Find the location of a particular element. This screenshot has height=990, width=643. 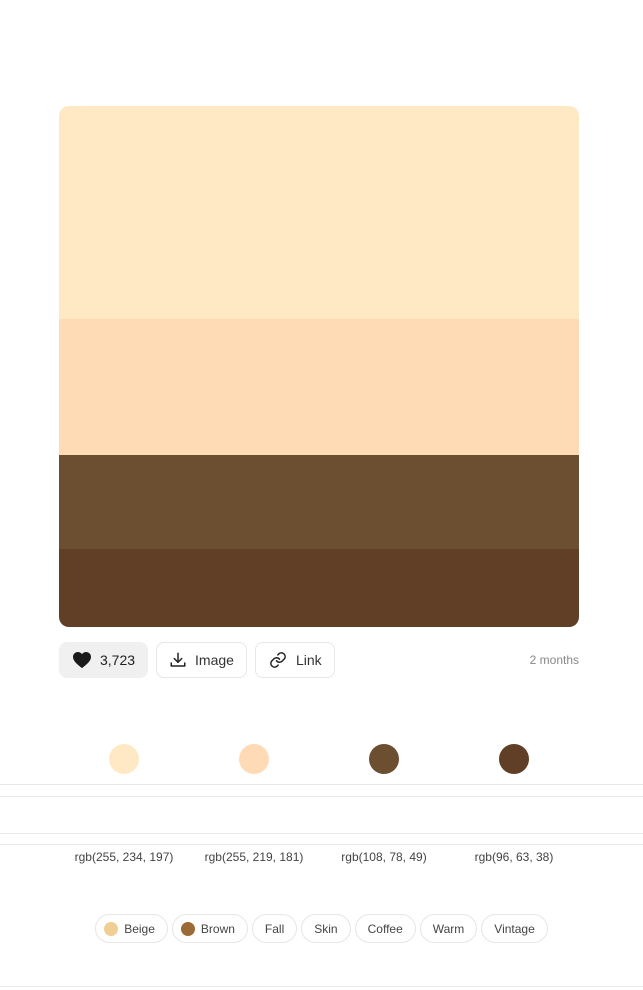

tag-label: Coffee is located at coordinates (385, 928).